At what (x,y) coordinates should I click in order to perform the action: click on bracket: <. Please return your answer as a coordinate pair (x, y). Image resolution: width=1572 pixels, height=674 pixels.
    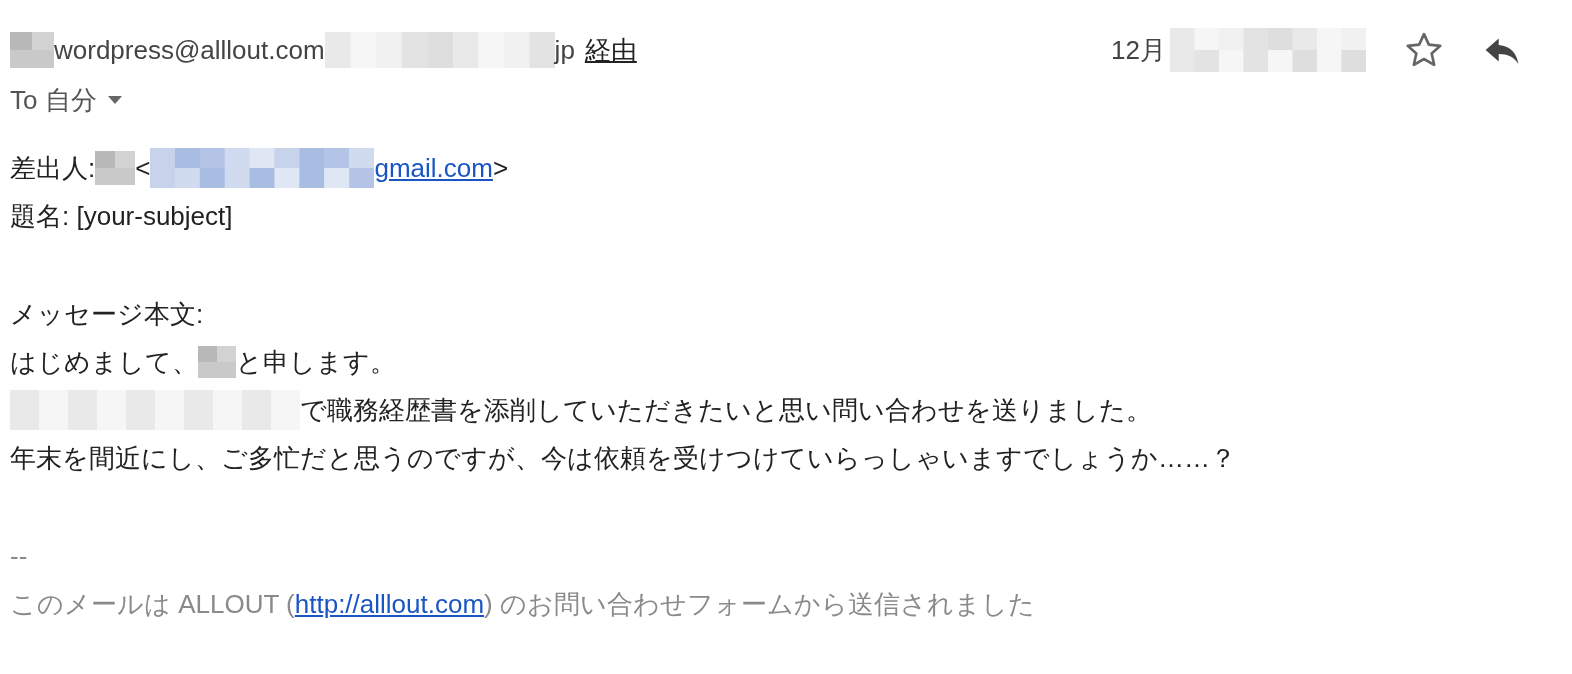
    Looking at the image, I should click on (143, 168).